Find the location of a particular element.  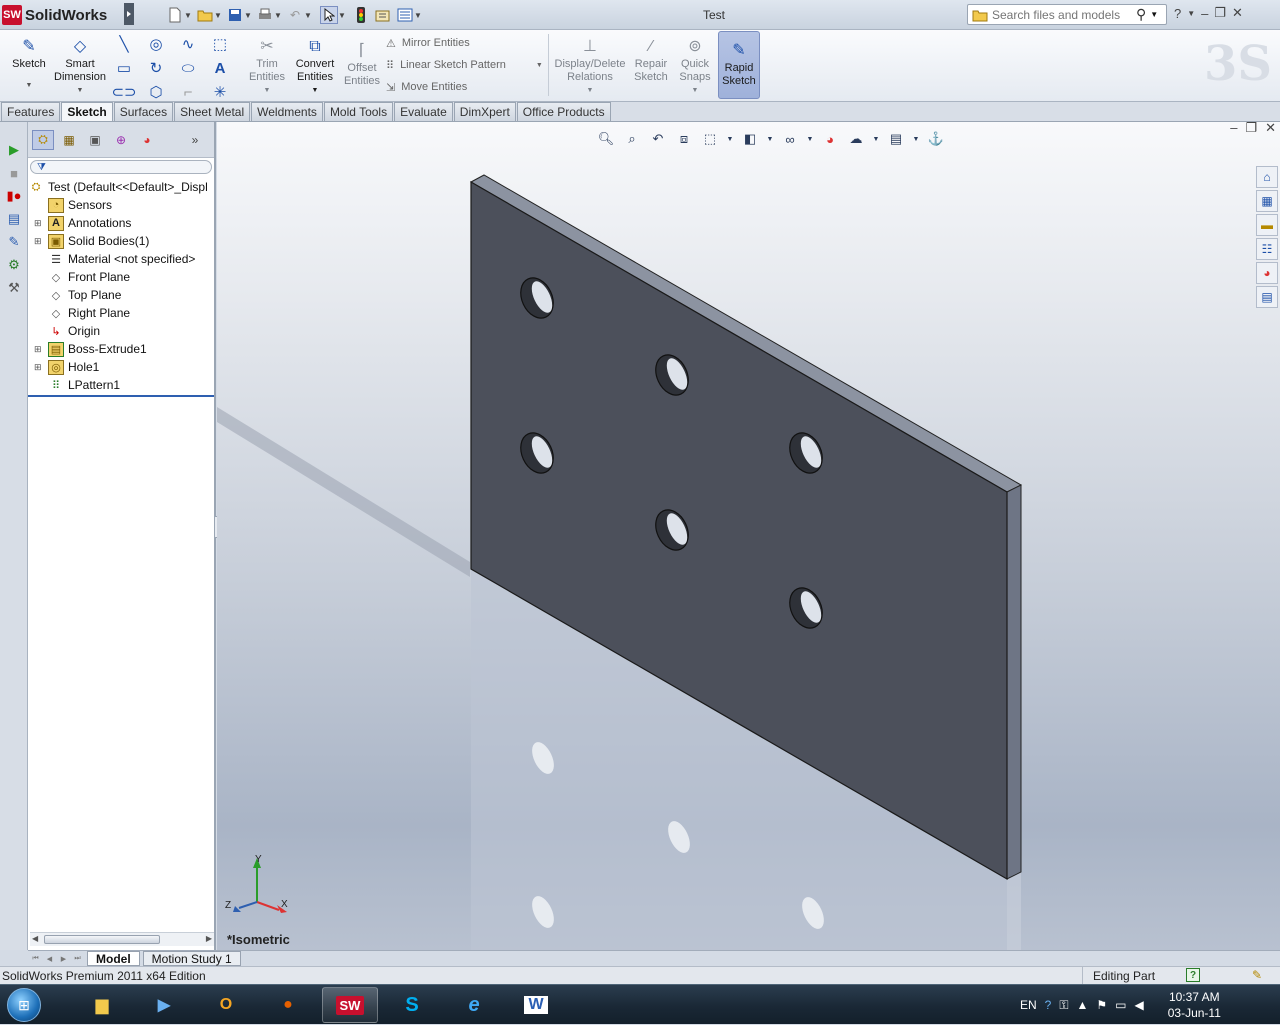

outlook-taskbar-button: O is located at coordinates (226, 1005).